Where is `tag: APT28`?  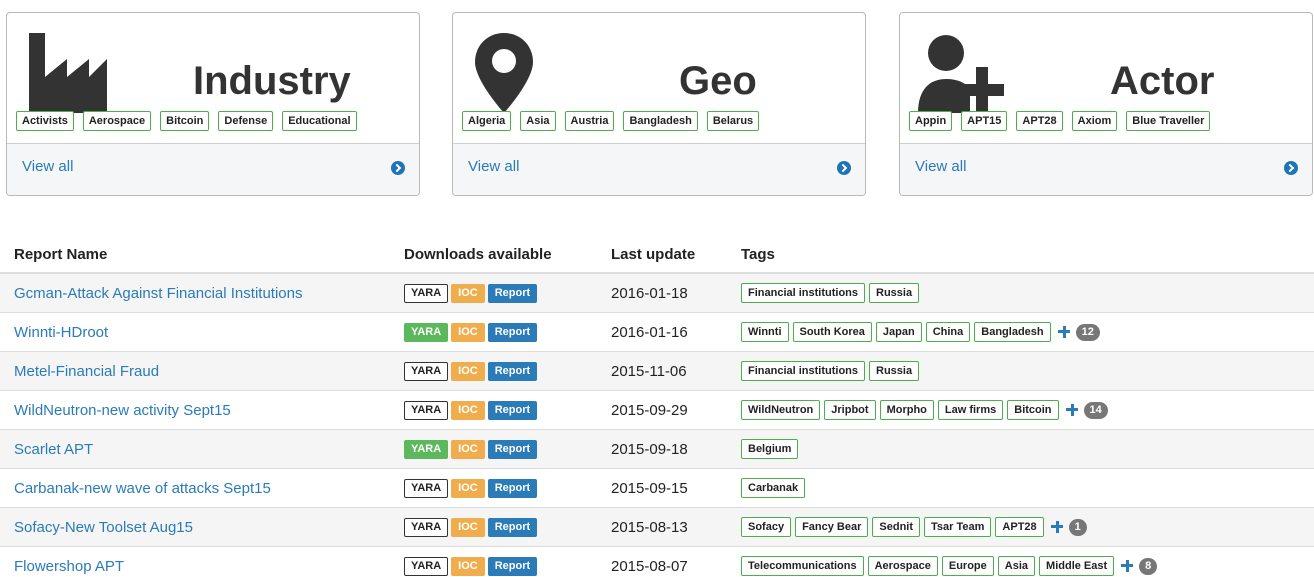
tag: APT28 is located at coordinates (1019, 527).